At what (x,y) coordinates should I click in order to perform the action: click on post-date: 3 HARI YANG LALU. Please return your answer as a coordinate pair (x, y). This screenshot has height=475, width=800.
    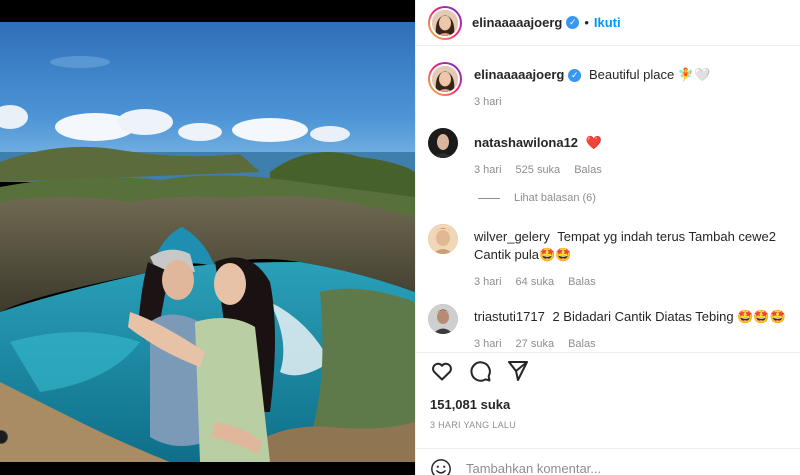
    Looking at the image, I should click on (473, 425).